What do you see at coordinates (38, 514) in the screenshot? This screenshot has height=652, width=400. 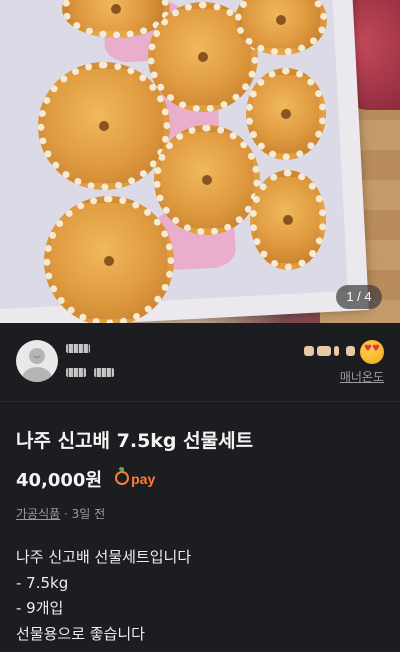 I see `category-link: 가공식품` at bounding box center [38, 514].